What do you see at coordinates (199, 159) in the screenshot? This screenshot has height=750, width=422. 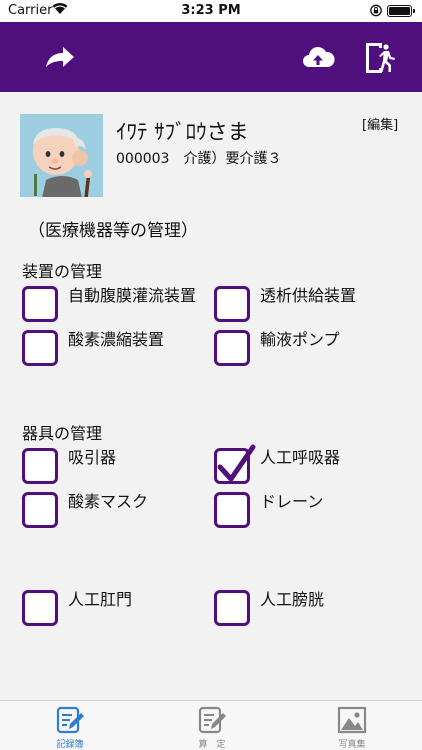 I see `user-care-info: 000003 介護）要介護３` at bounding box center [199, 159].